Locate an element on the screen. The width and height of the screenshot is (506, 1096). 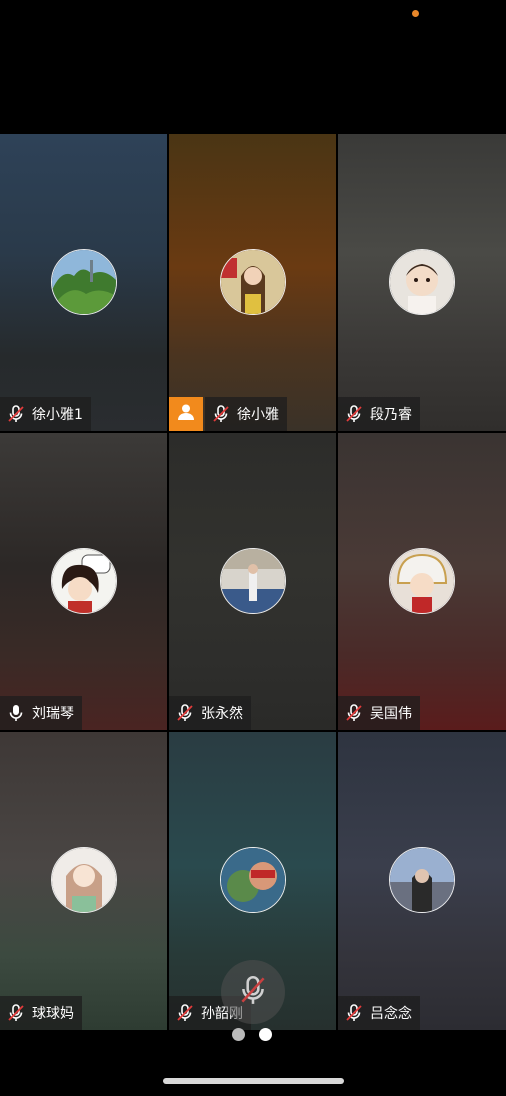
participant-name-label: 徐小雅 is located at coordinates (246, 414).